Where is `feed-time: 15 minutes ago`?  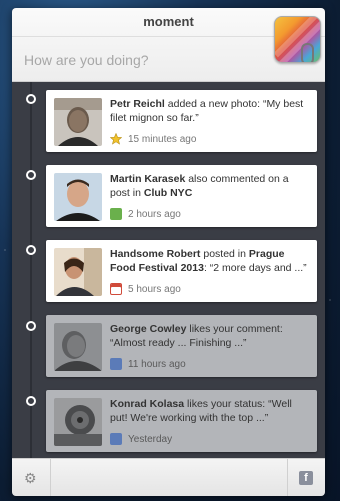 feed-time: 15 minutes ago is located at coordinates (162, 139).